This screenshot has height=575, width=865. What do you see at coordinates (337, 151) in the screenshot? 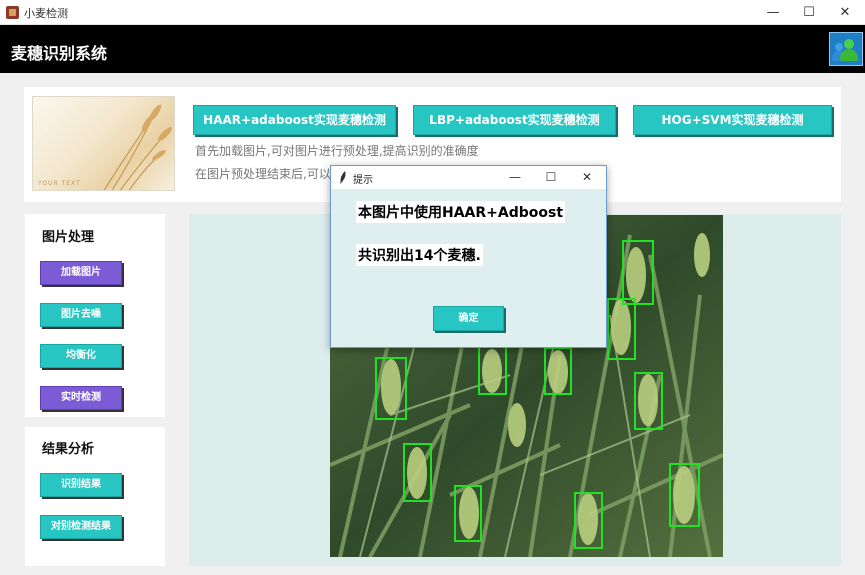
I see `hint-text-1: 首先加载图片,可对图片进行预处理,提高识别的准确度` at bounding box center [337, 151].